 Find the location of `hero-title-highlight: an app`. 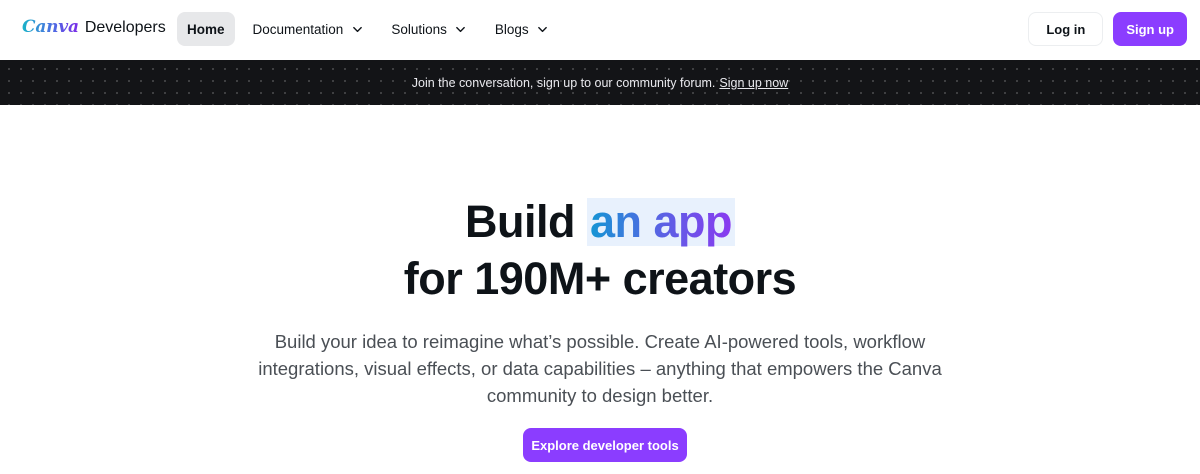

hero-title-highlight: an app is located at coordinates (661, 221).